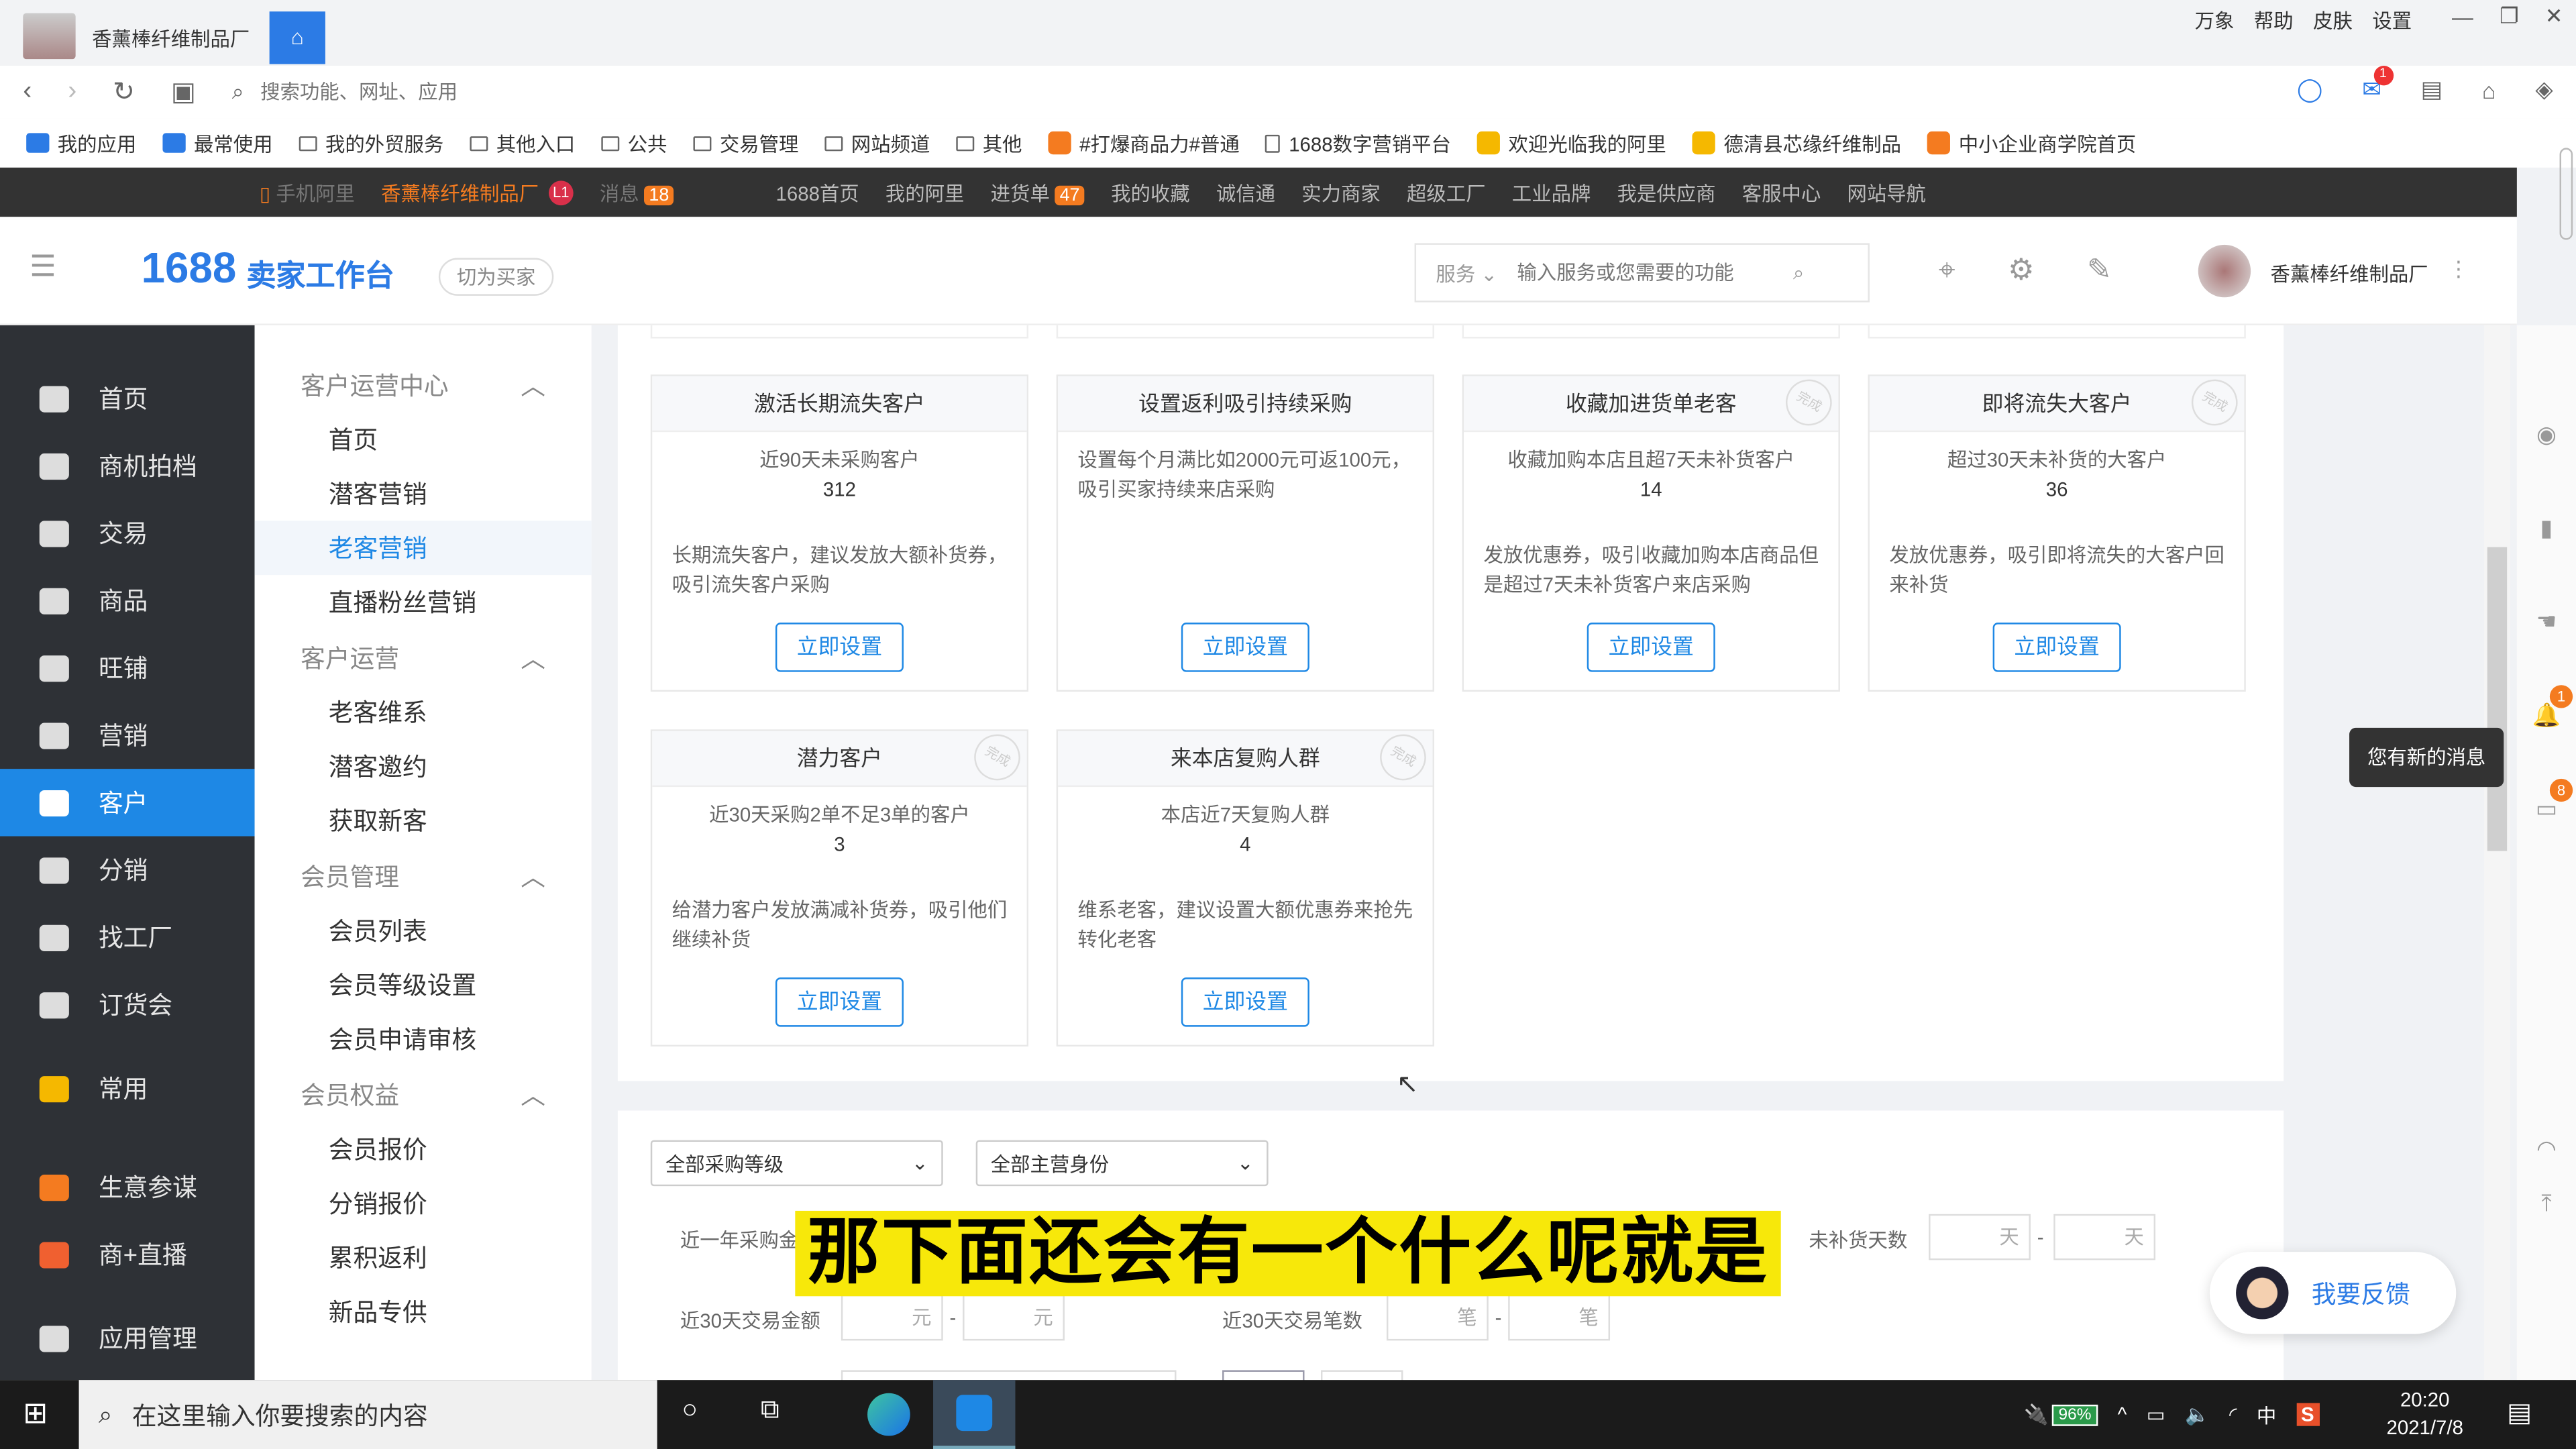 The width and height of the screenshot is (2576, 1449). Describe the element at coordinates (2566, 194) in the screenshot. I see `browser-scrollbar` at that location.